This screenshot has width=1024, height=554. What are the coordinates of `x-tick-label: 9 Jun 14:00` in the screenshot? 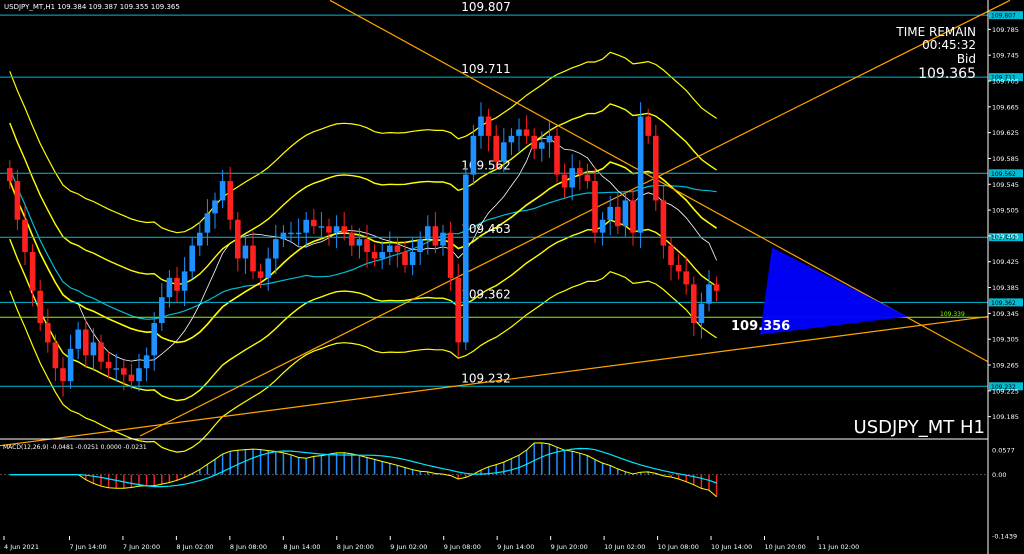 It's located at (515, 547).